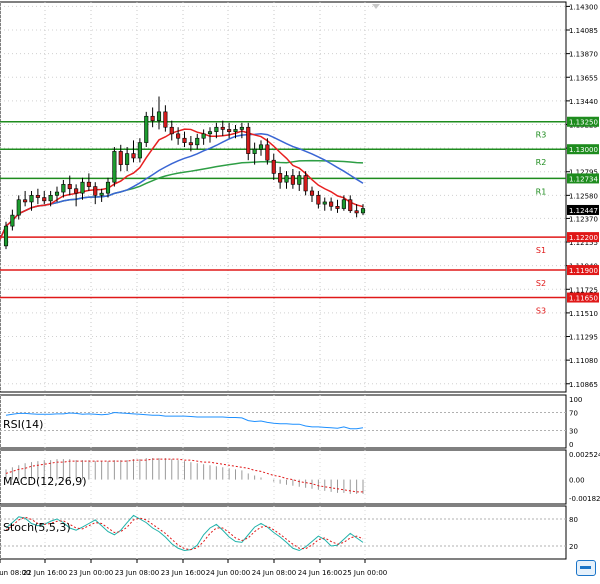  What do you see at coordinates (541, 135) in the screenshot?
I see `level-label-r3: R3` at bounding box center [541, 135].